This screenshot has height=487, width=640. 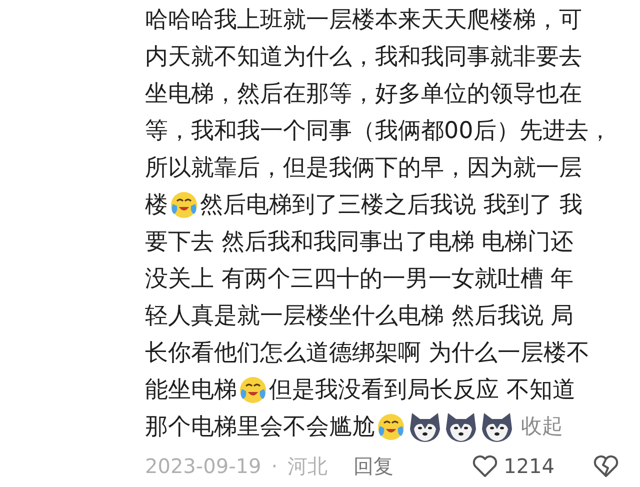 What do you see at coordinates (363, 57) in the screenshot?
I see `comment-text: 内天就不知道为什么，我和我同事就非要去` at bounding box center [363, 57].